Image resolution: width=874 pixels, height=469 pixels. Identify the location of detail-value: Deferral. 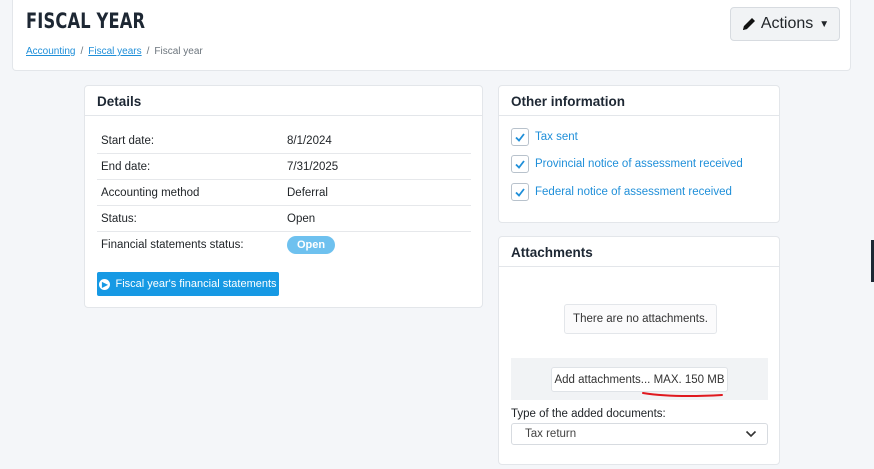
(307, 193).